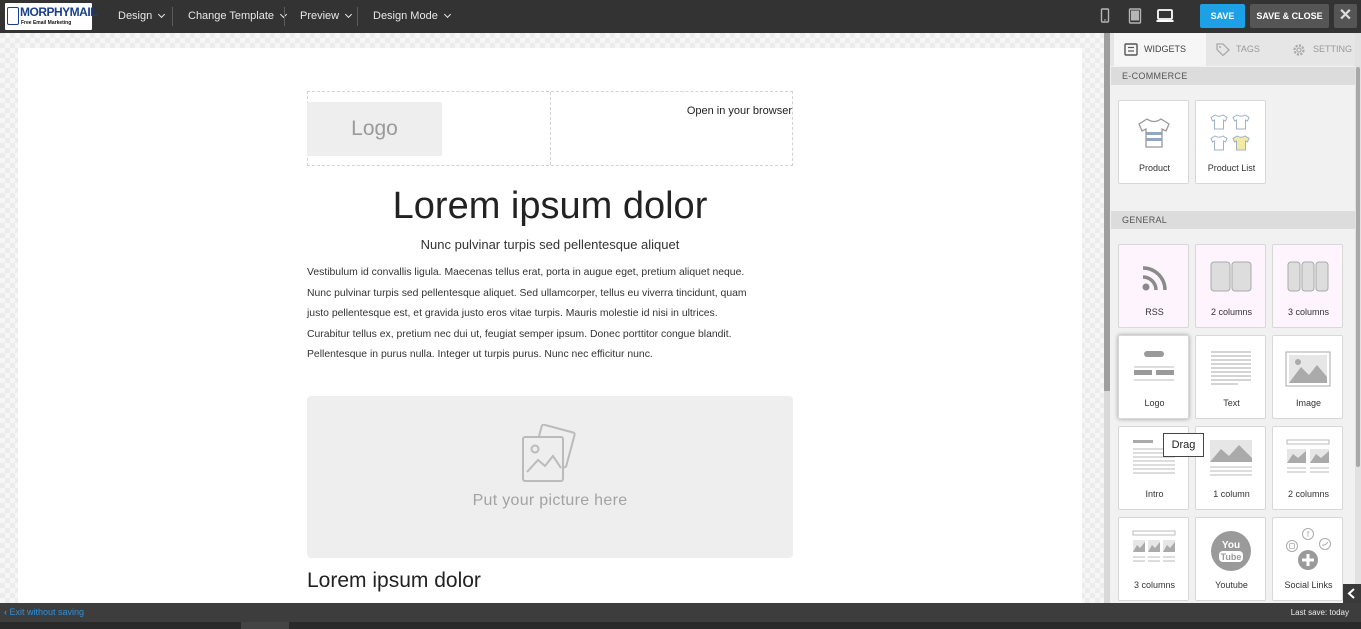 The height and width of the screenshot is (629, 1361). Describe the element at coordinates (716, 111) in the screenshot. I see `open-in-browser-link: Open in your browser` at that location.